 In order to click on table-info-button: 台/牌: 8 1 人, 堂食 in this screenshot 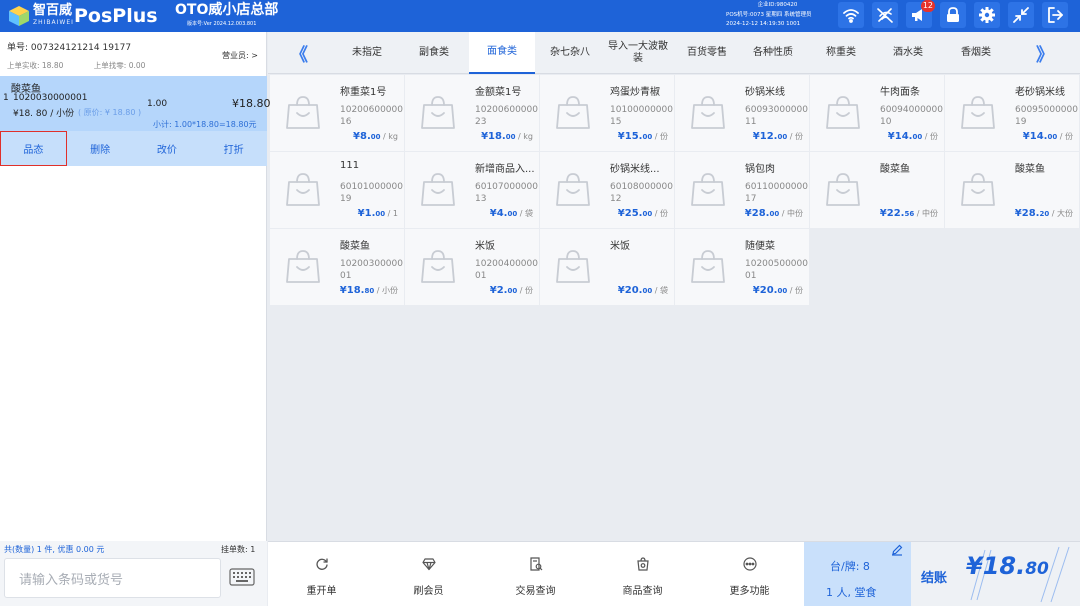, I will do `click(857, 574)`.